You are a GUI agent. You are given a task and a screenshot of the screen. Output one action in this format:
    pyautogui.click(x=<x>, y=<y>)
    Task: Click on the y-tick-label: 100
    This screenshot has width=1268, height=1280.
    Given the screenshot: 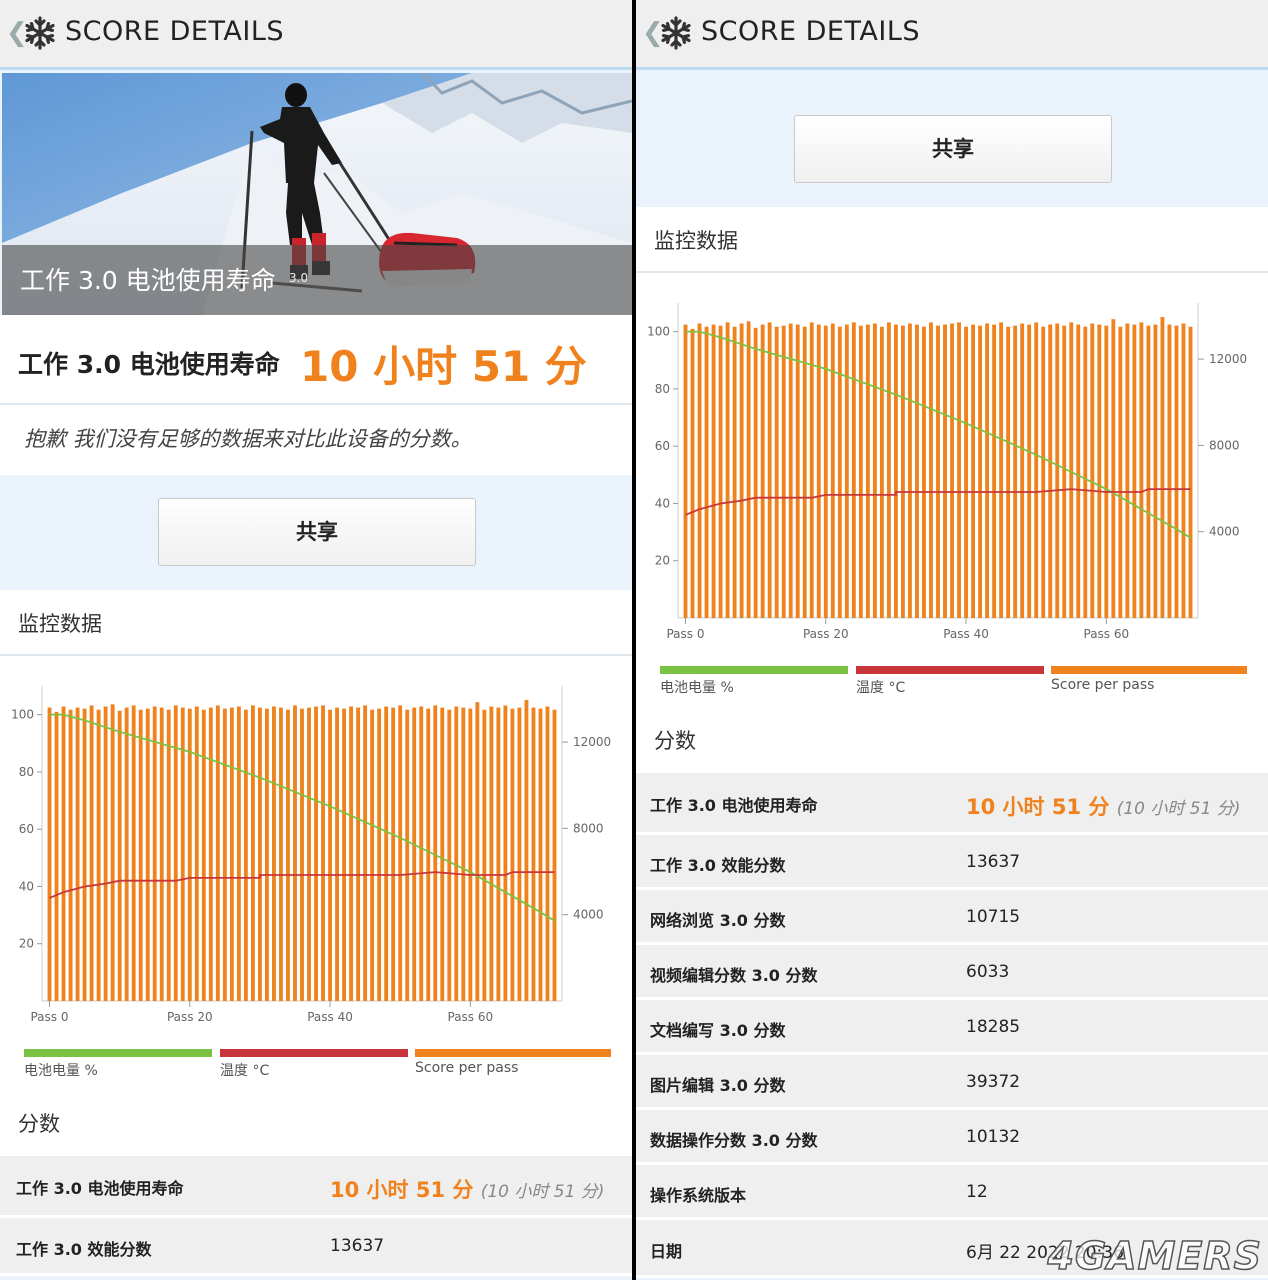 What is the action you would take?
    pyautogui.click(x=22, y=715)
    